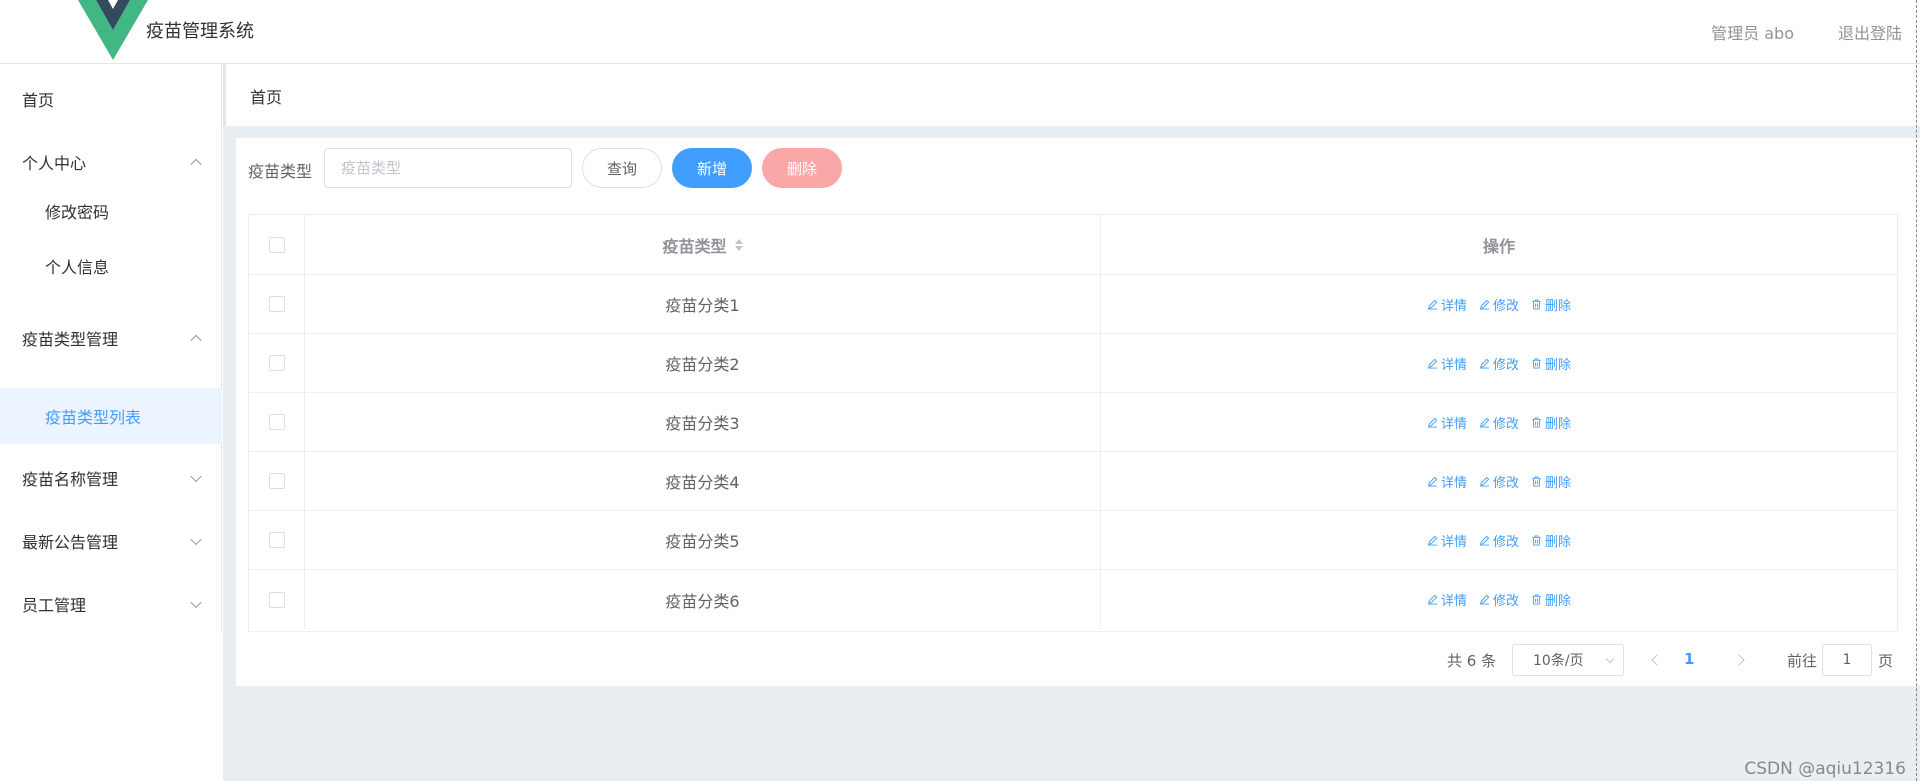 This screenshot has height=781, width=1920. Describe the element at coordinates (111, 604) in the screenshot. I see `sidebar-item-staff-management: 员工管理` at that location.